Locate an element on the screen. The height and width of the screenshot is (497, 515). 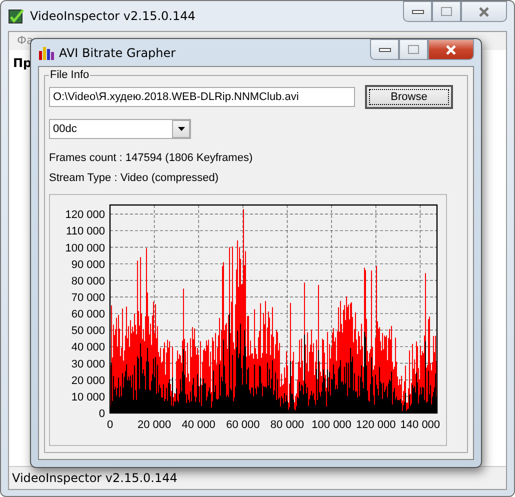
x-axis-label: 140 000 is located at coordinates (420, 425).